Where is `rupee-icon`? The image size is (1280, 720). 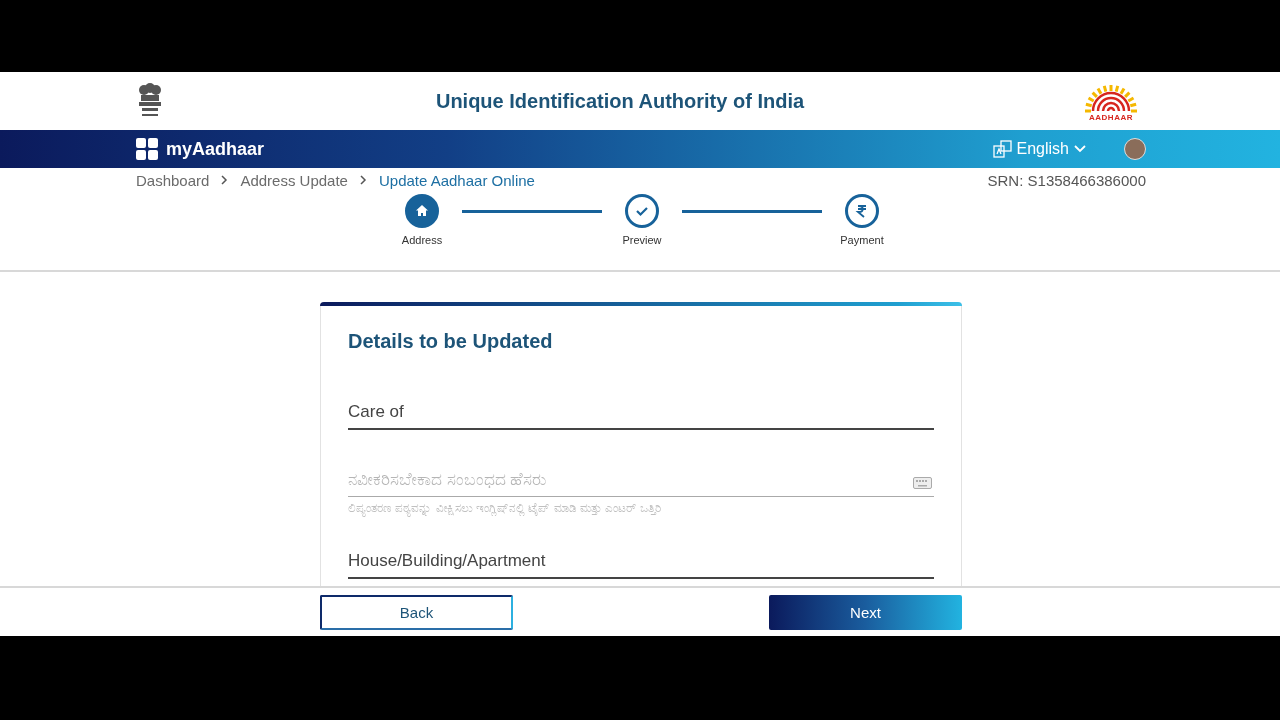
rupee-icon is located at coordinates (862, 211).